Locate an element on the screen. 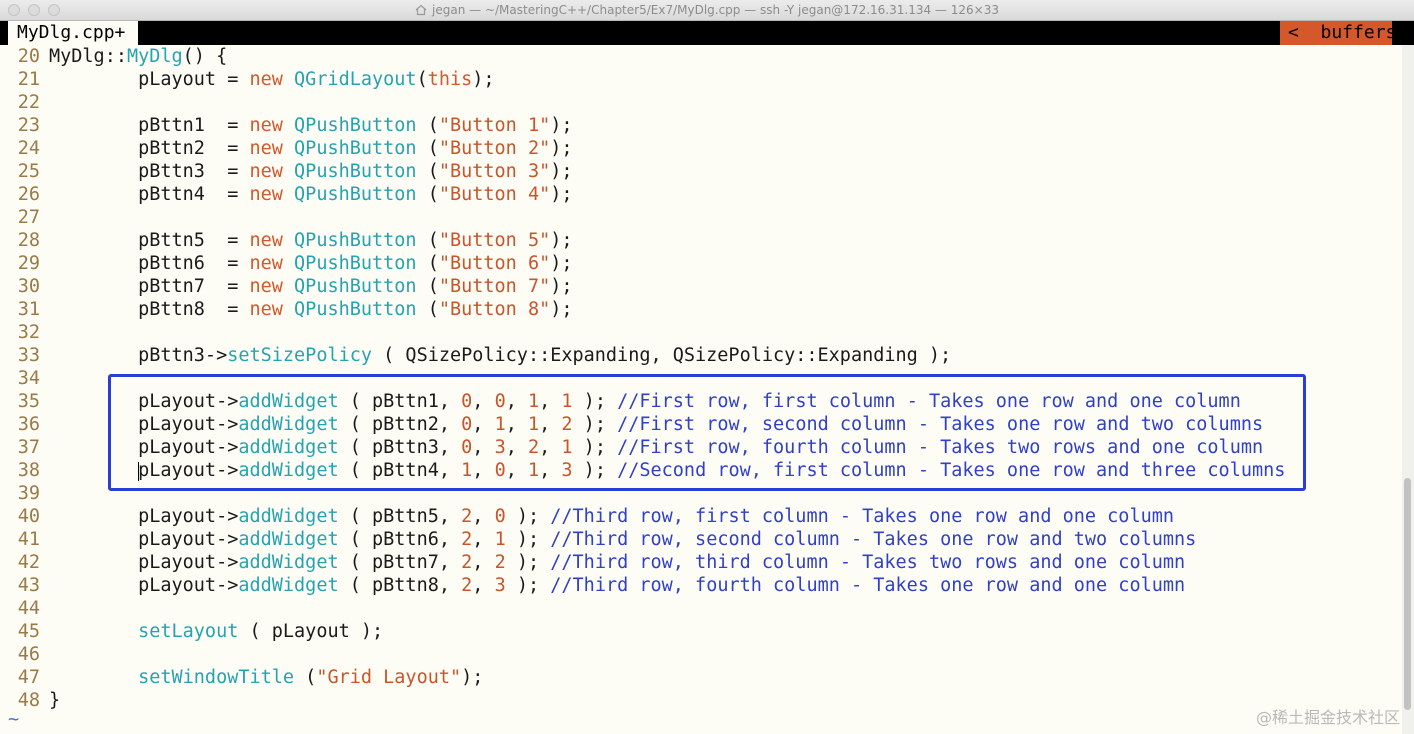 This screenshot has width=1414, height=734. code-line: 27 is located at coordinates (700, 217).